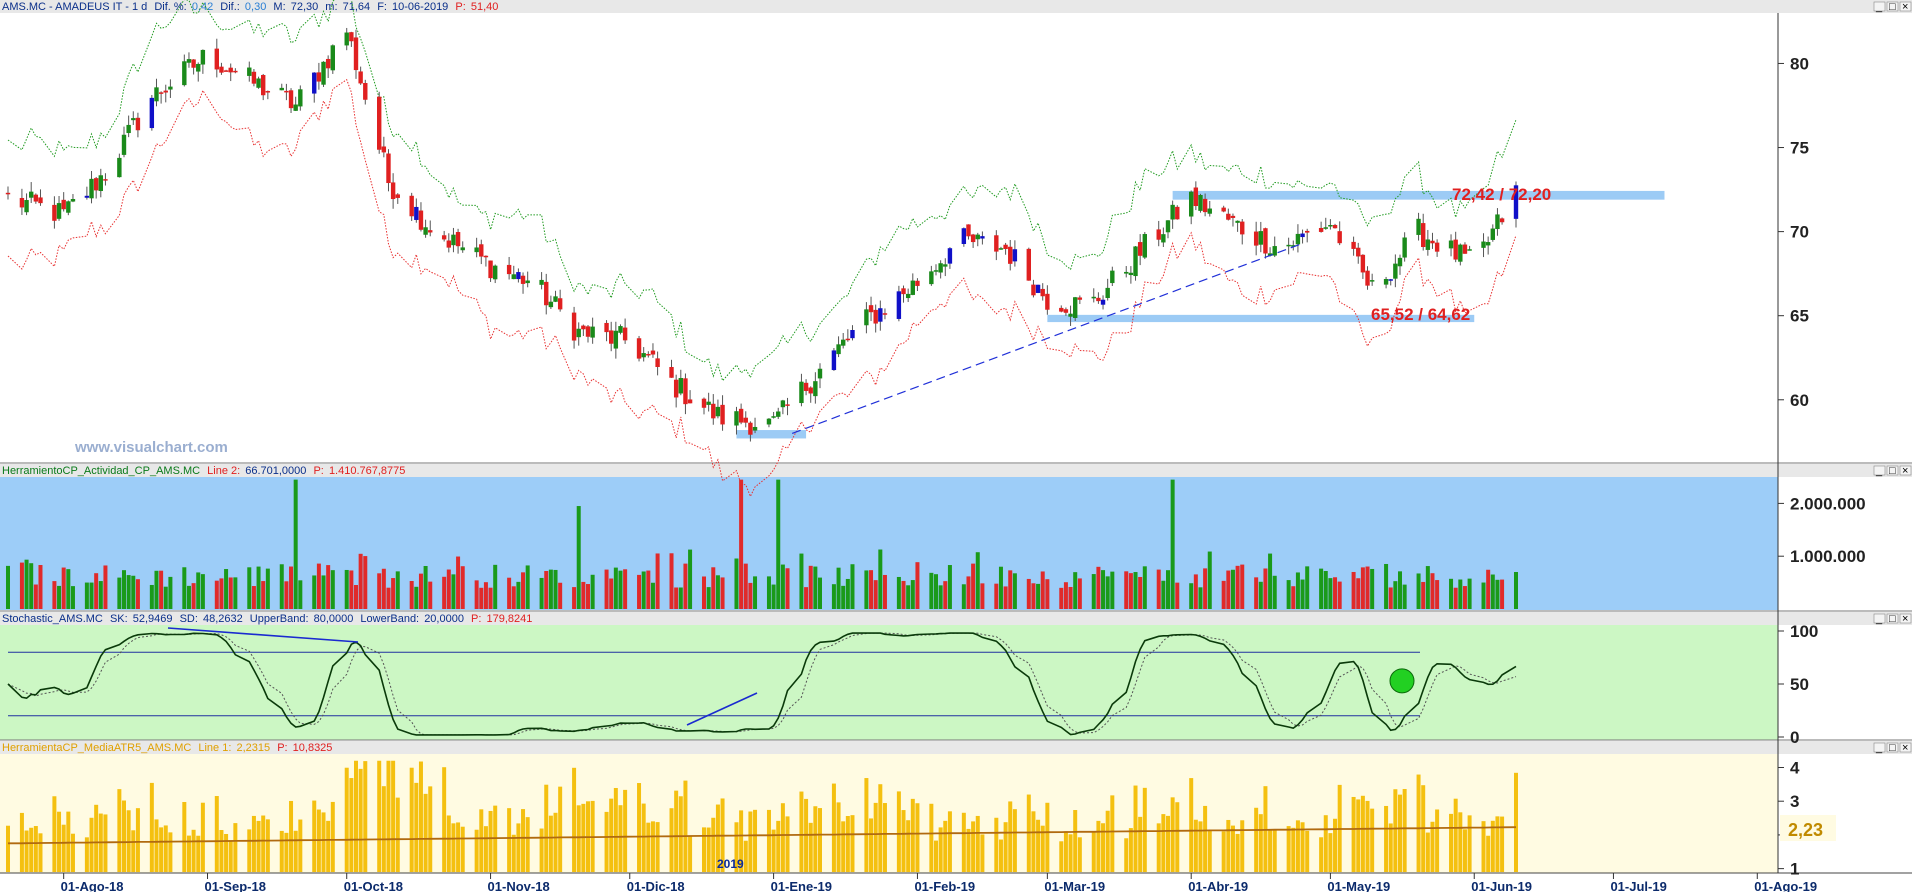 The width and height of the screenshot is (1912, 892). What do you see at coordinates (1905, 748) in the screenshot?
I see `window-button-label: ×` at bounding box center [1905, 748].